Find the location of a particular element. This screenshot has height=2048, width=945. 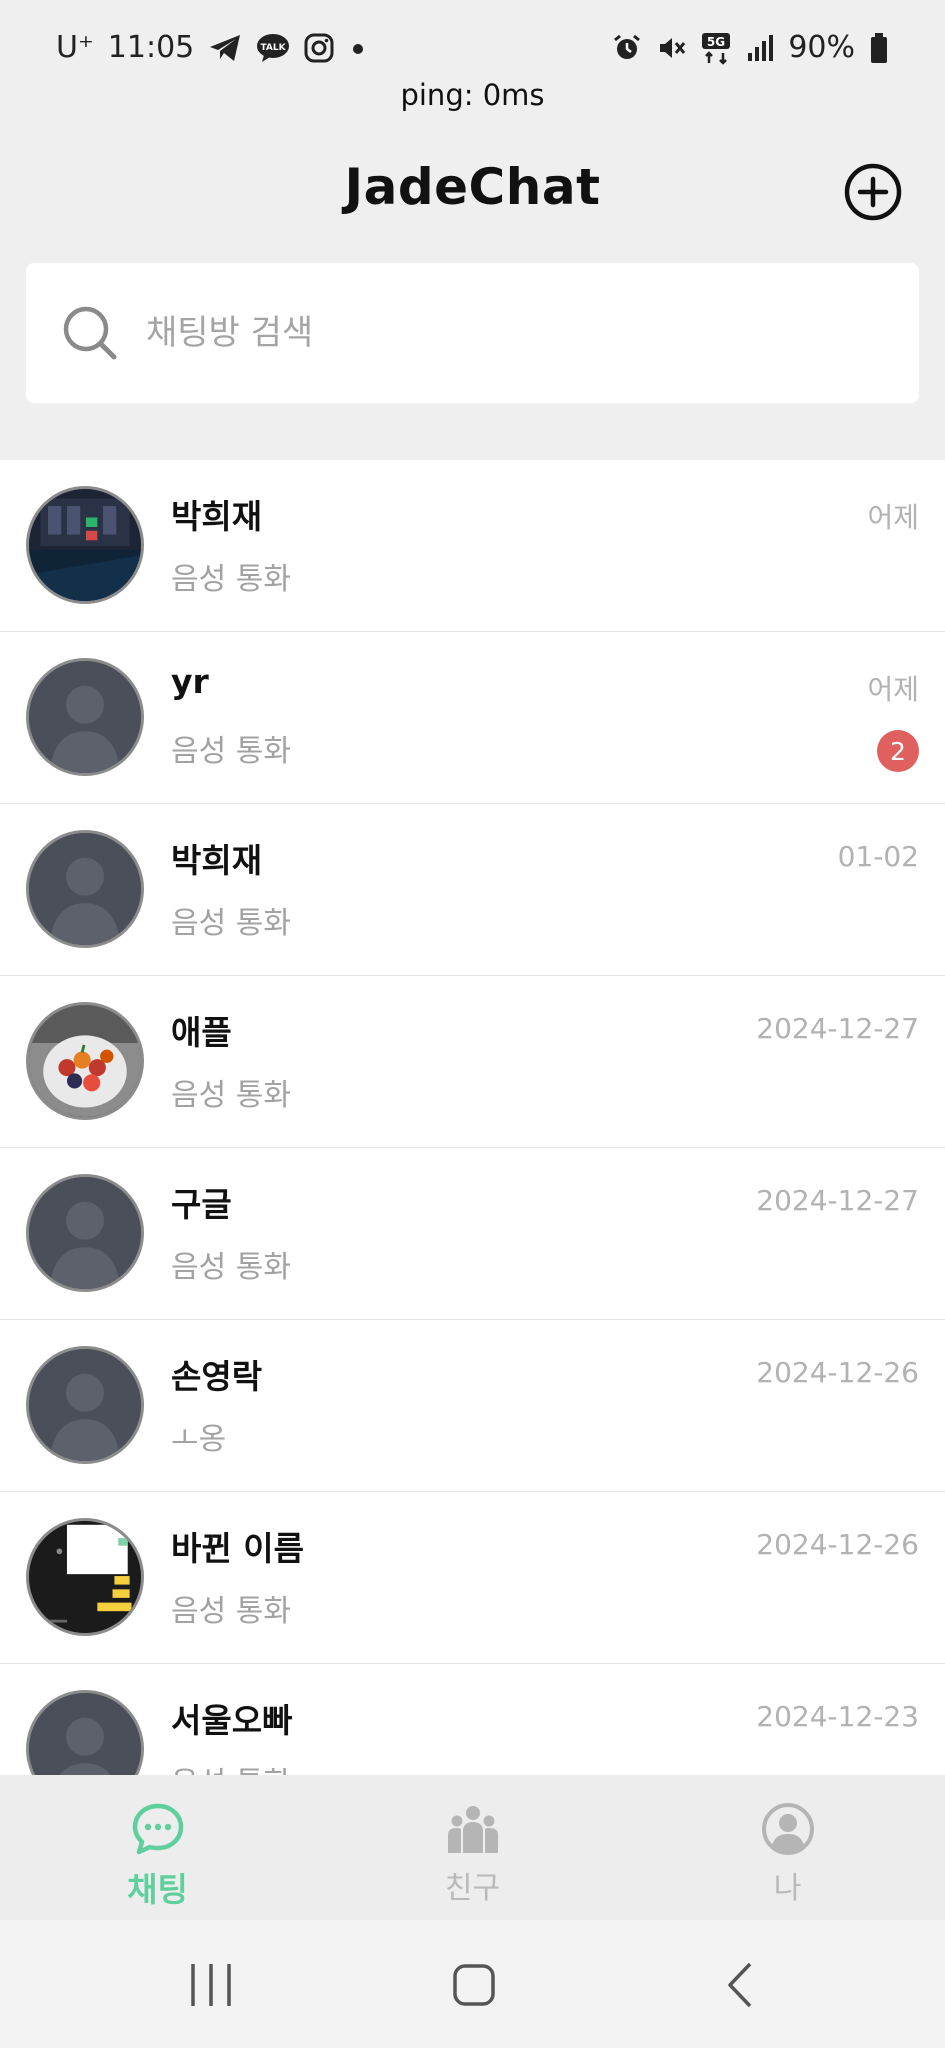

add-chat-button is located at coordinates (873, 192).